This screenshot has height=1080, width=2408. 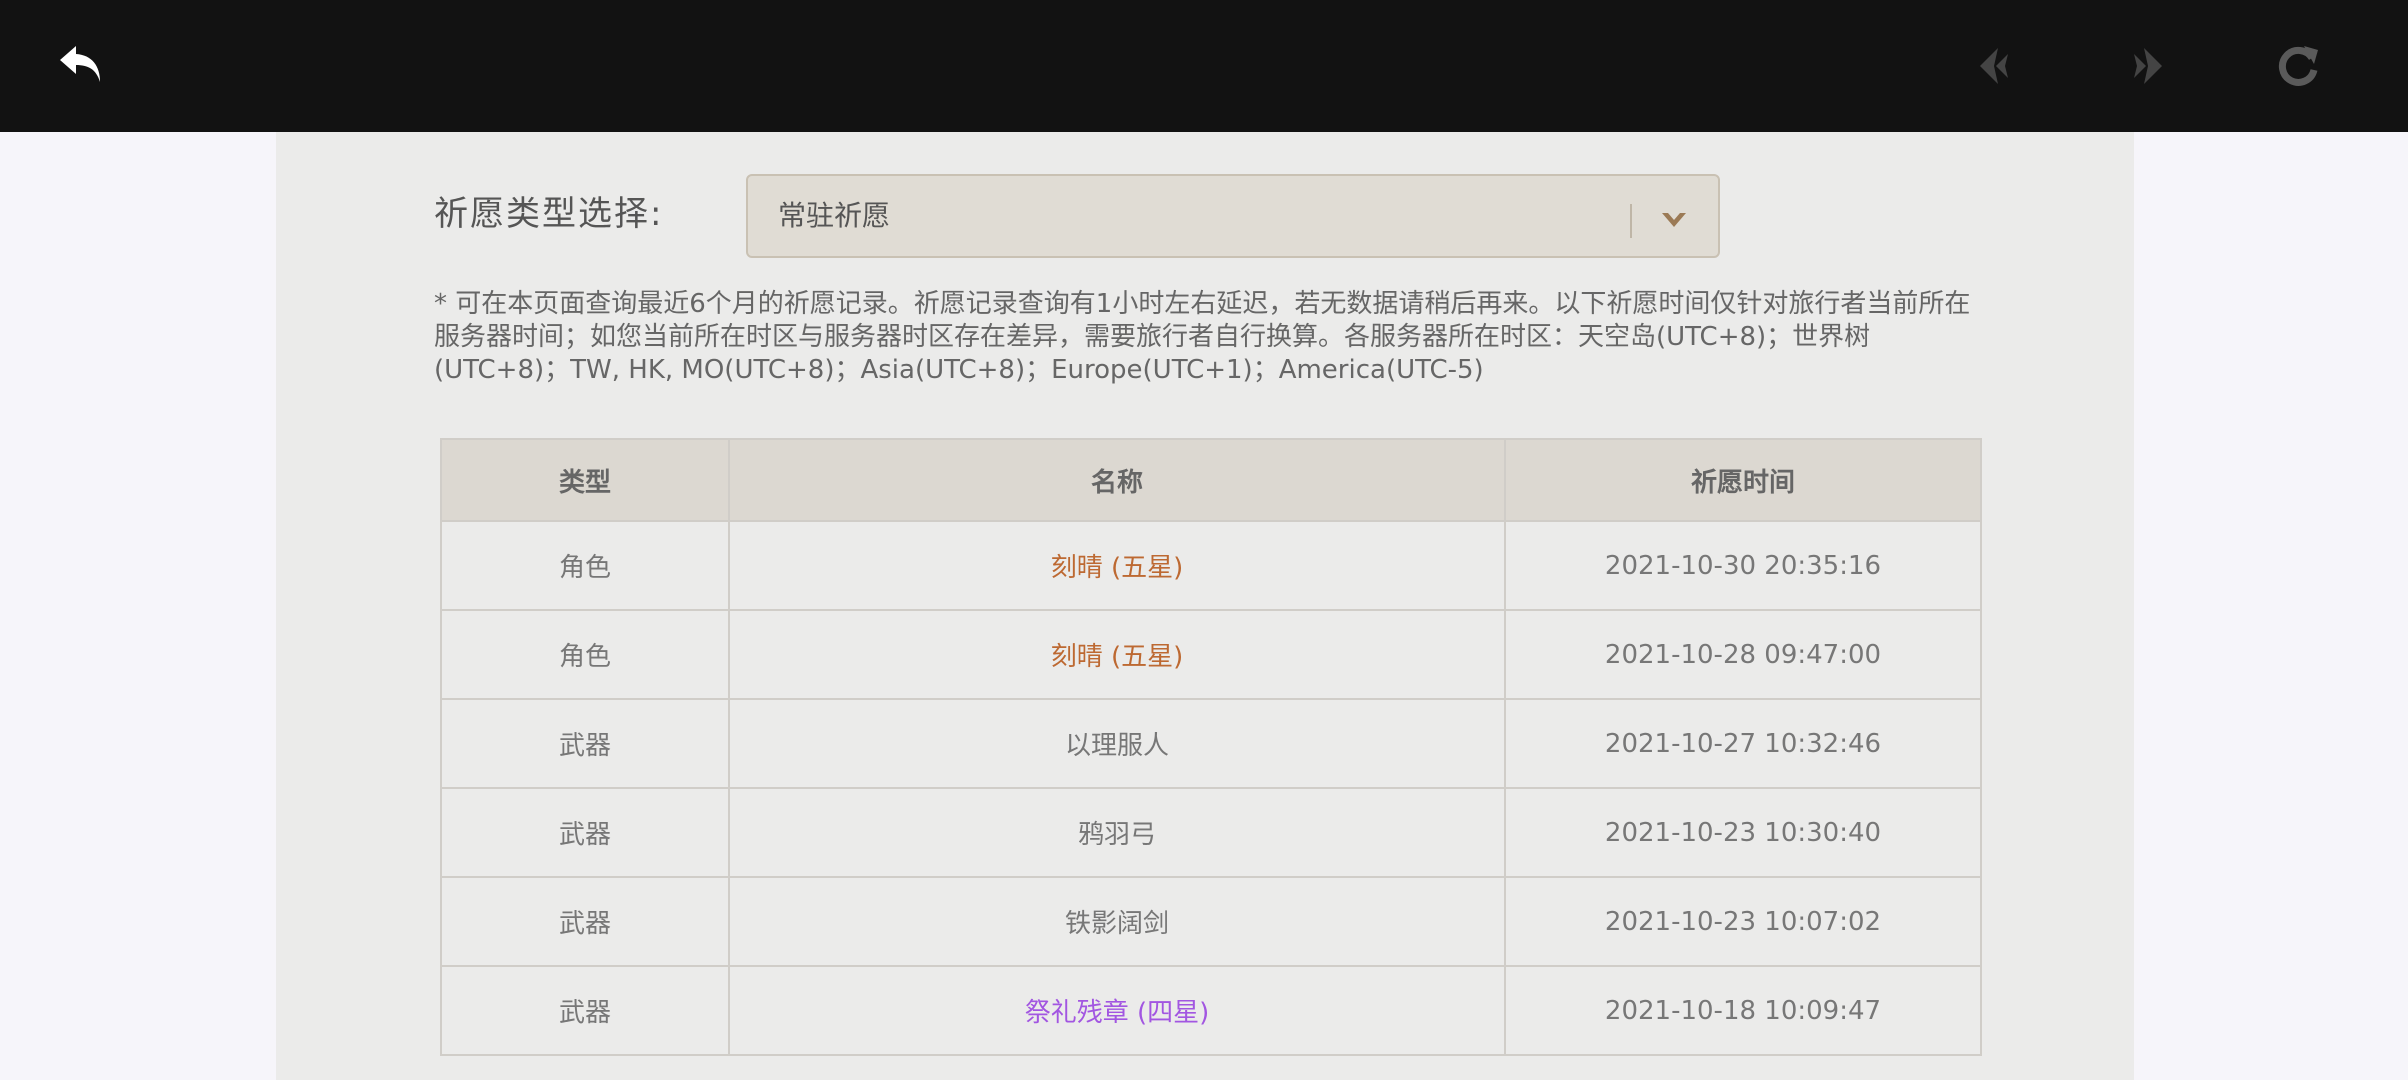 I want to click on cell-name: 以理服人, so click(x=1117, y=743).